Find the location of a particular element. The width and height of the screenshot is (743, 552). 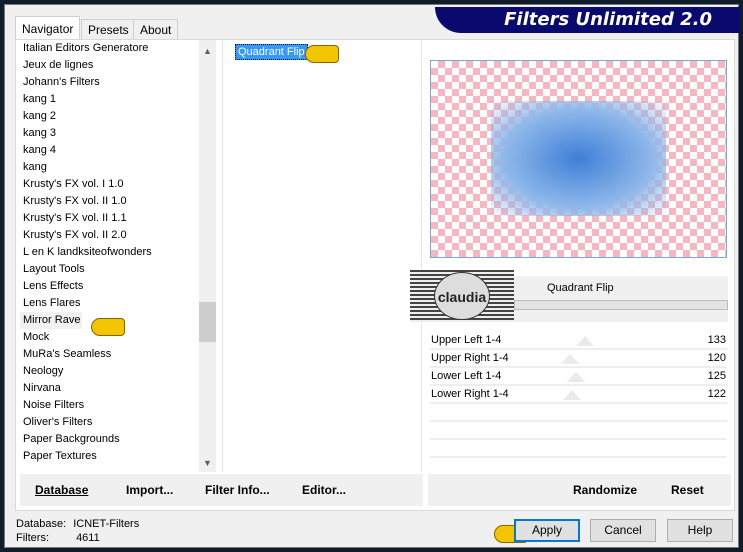

tab-presets: Presets is located at coordinates (108, 29).